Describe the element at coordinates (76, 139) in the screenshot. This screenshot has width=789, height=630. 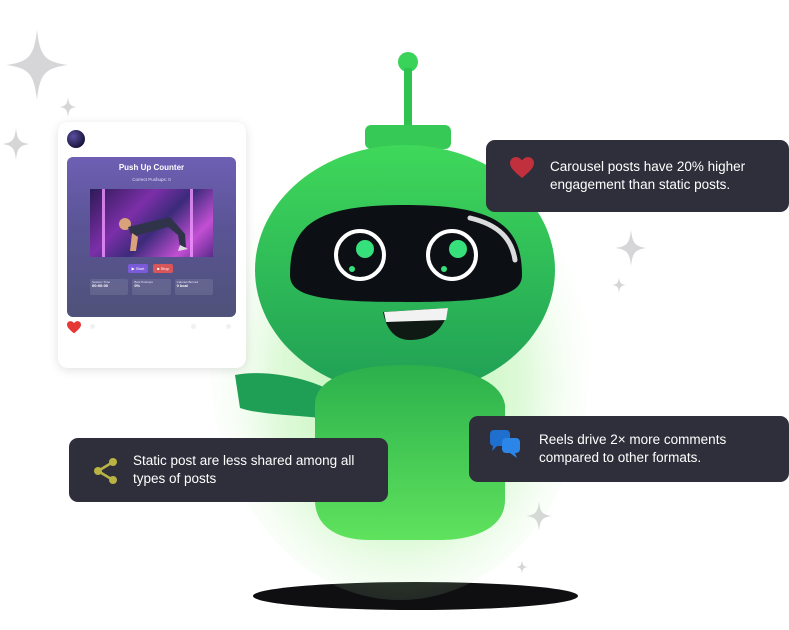
I see `avatar` at that location.